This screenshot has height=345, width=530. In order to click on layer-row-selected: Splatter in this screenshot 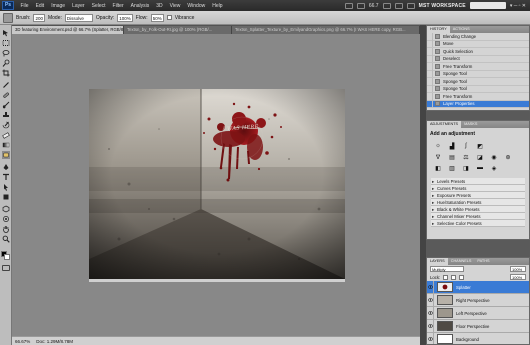, I will do `click(478, 287)`.